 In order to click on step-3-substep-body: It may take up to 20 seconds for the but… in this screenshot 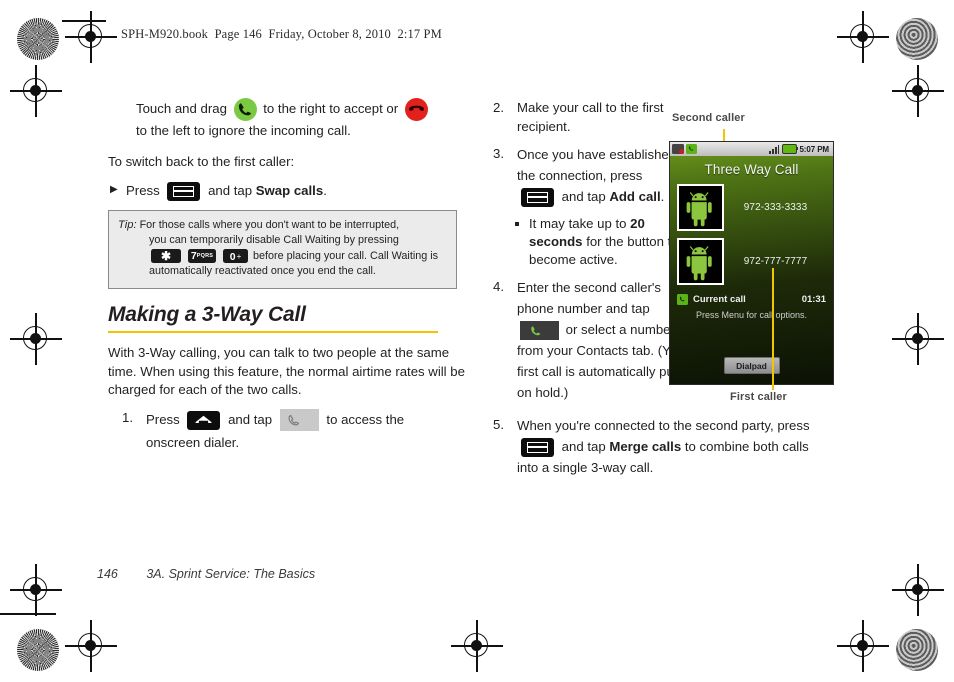, I will do `click(607, 242)`.